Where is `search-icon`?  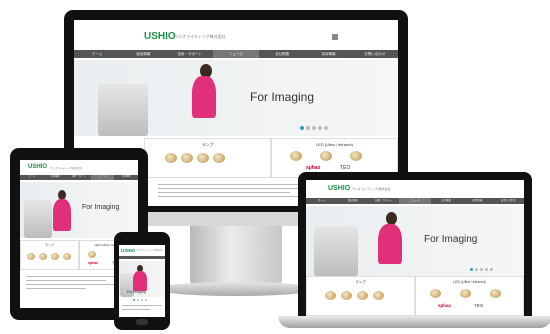 search-icon is located at coordinates (335, 37).